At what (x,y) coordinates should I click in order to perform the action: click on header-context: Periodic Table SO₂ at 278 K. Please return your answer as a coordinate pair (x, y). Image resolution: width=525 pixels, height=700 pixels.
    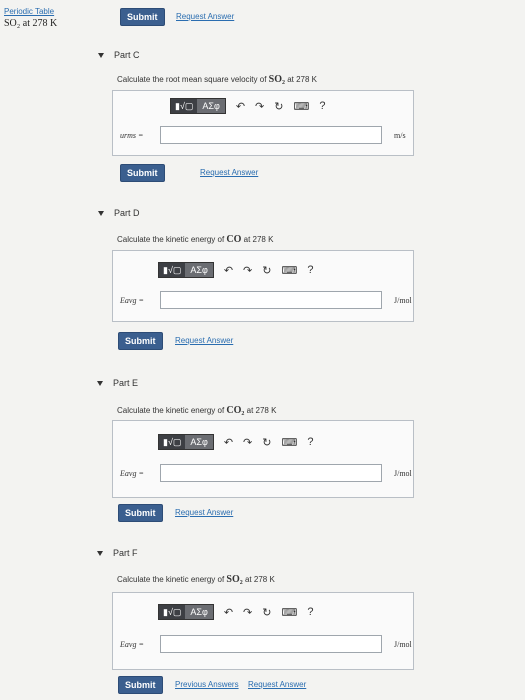
    Looking at the image, I should click on (30, 18).